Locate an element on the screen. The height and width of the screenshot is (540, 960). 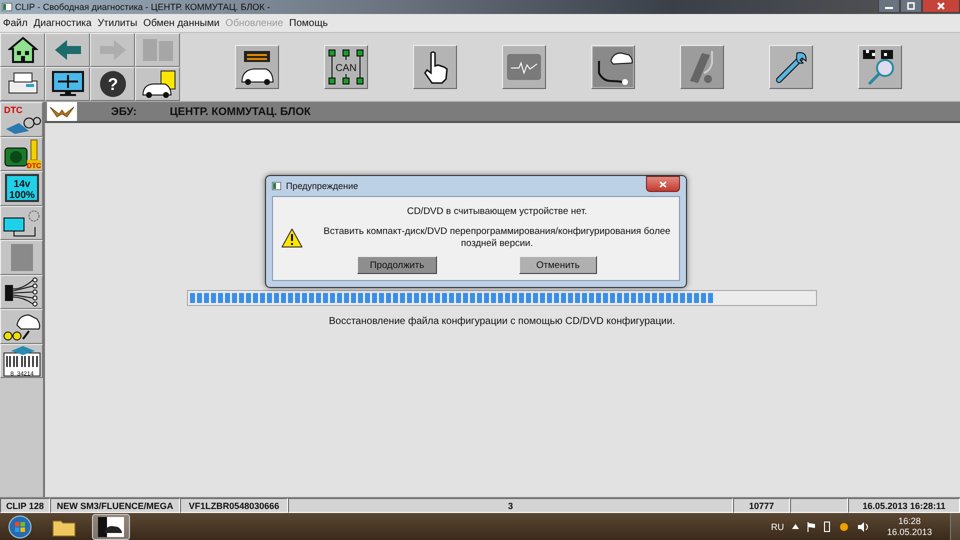
language-indicator: RU is located at coordinates (777, 527).